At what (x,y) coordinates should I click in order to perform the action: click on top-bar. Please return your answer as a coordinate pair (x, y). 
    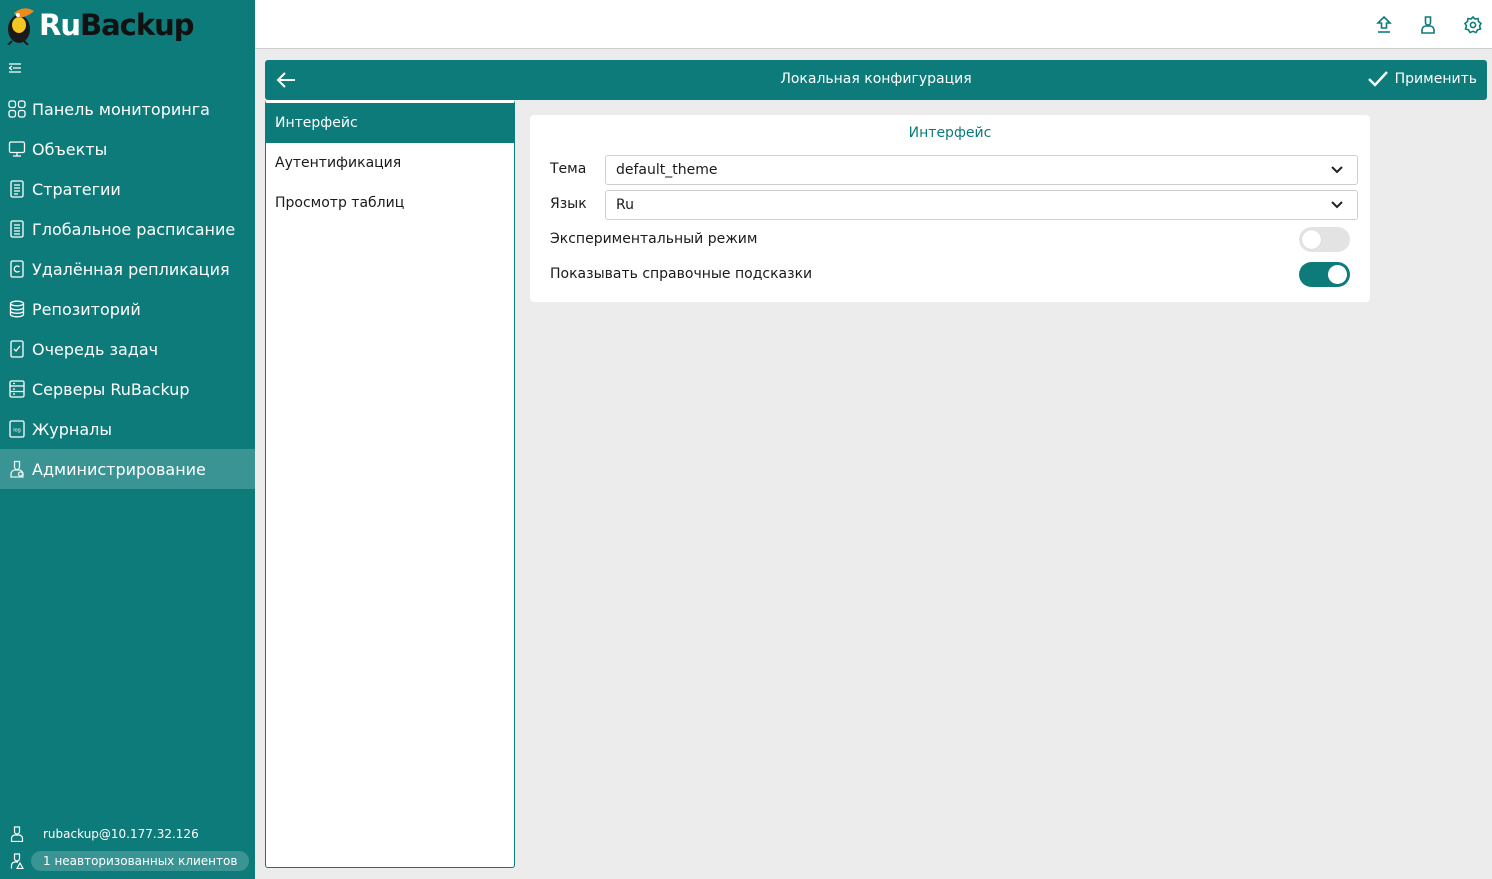
    Looking at the image, I should click on (873, 24).